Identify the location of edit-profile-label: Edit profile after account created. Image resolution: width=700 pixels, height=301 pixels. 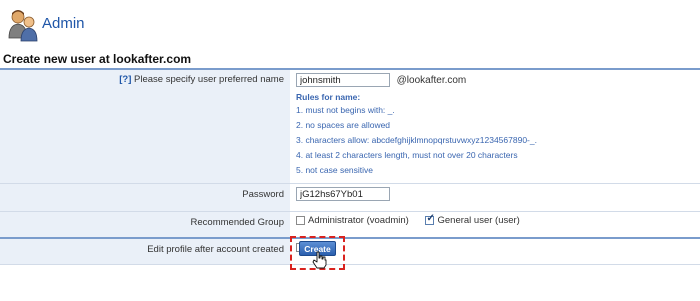
(145, 251).